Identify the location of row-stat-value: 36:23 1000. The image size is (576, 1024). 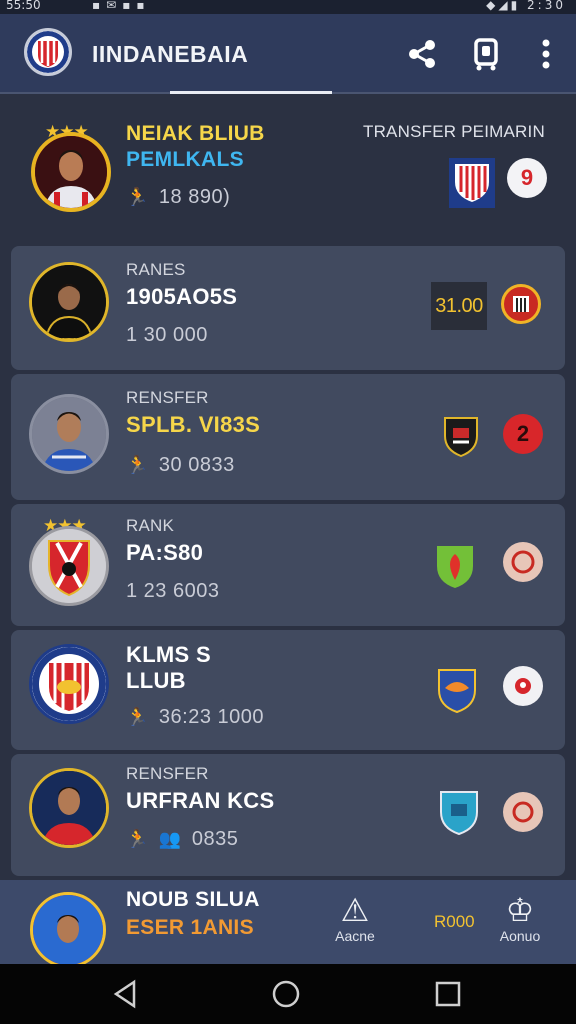
(211, 717).